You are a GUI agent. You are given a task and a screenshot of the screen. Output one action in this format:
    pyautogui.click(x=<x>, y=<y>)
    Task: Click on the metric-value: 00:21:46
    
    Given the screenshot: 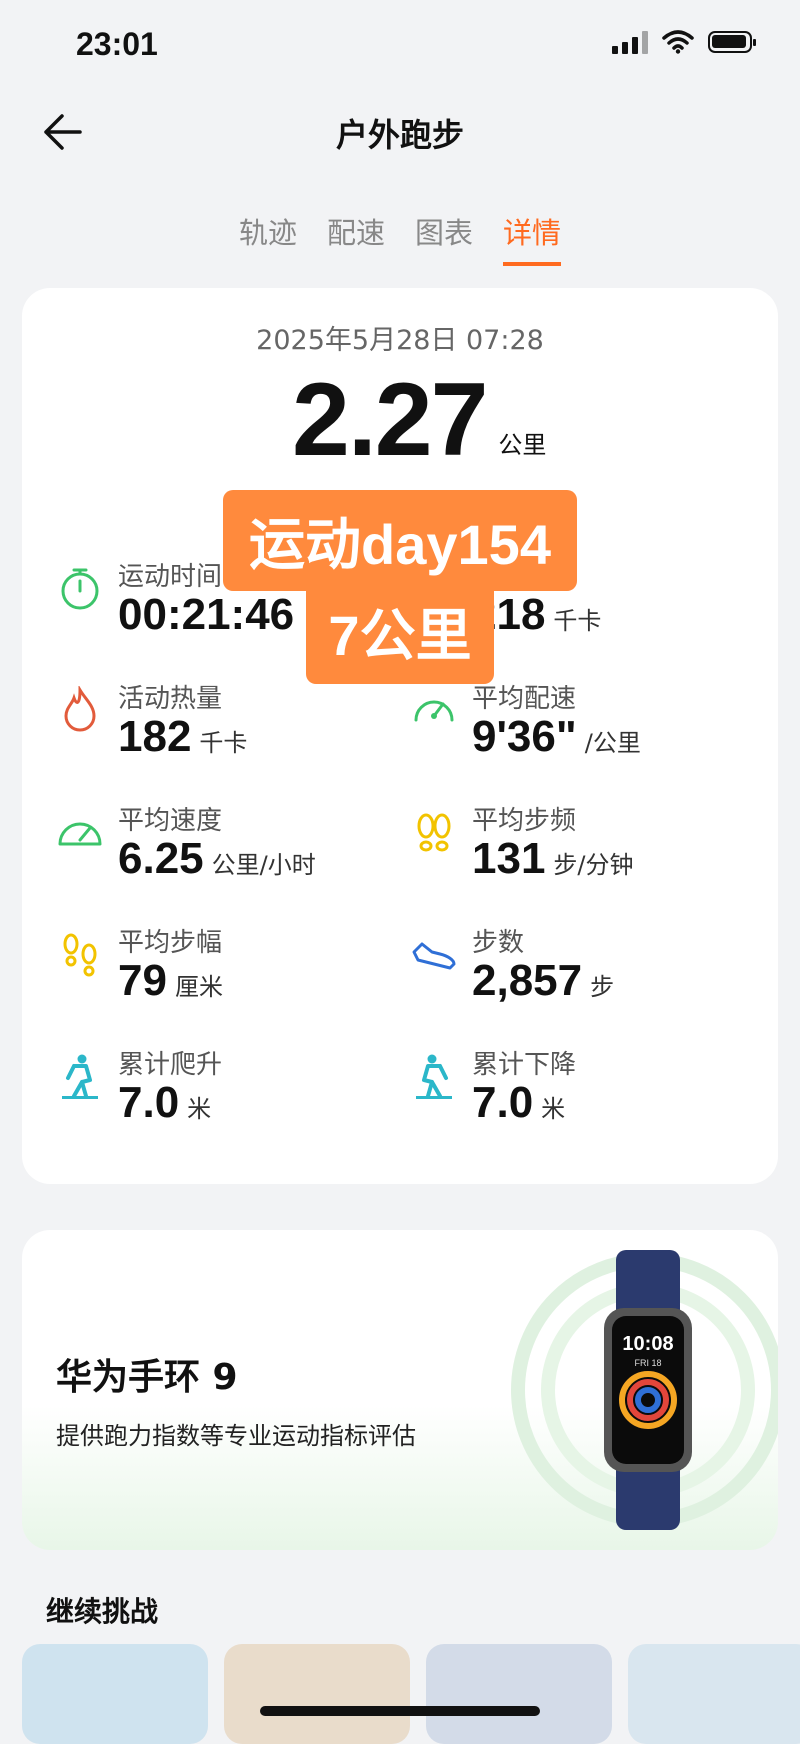 What is the action you would take?
    pyautogui.click(x=206, y=614)
    